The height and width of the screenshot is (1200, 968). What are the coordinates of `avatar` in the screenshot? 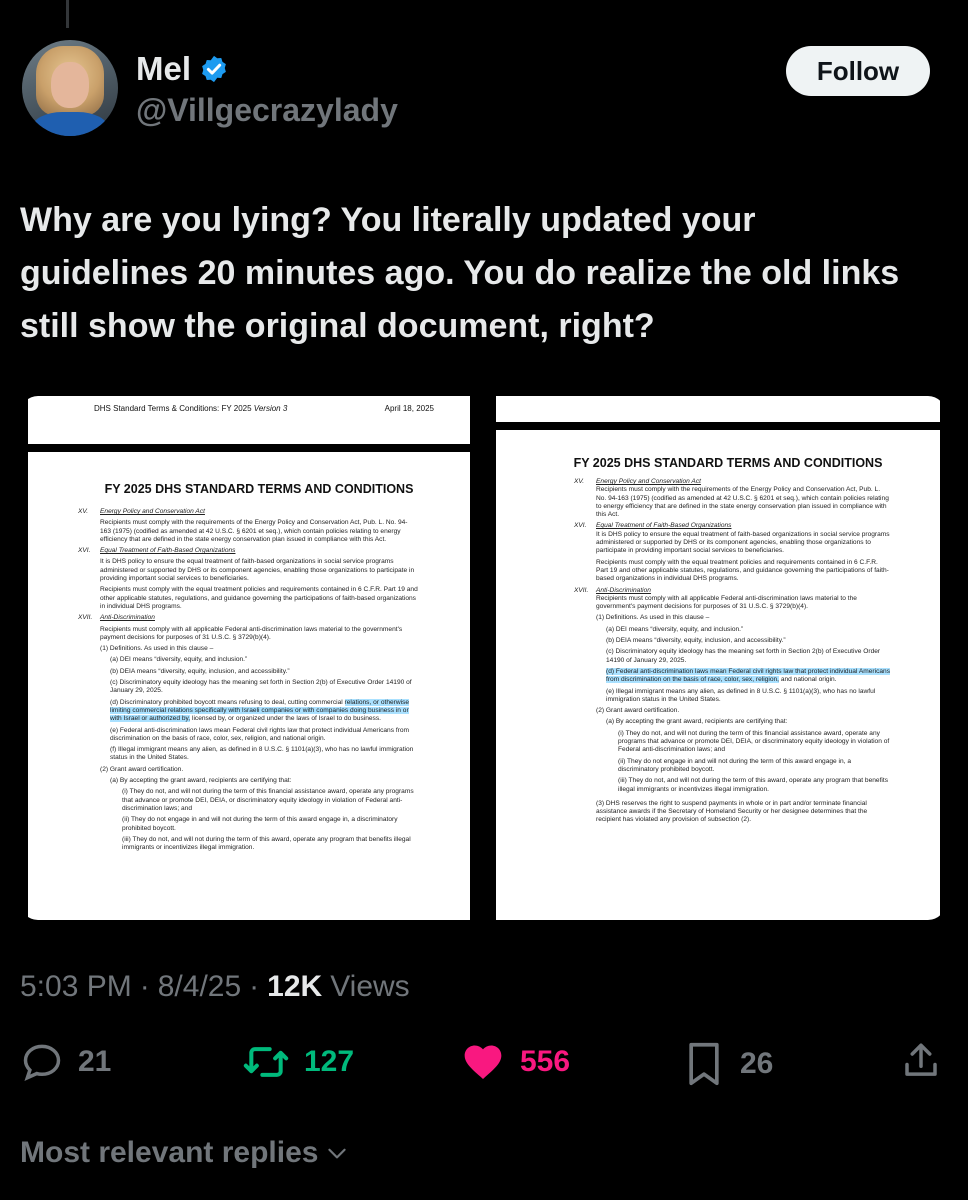 It's located at (70, 88).